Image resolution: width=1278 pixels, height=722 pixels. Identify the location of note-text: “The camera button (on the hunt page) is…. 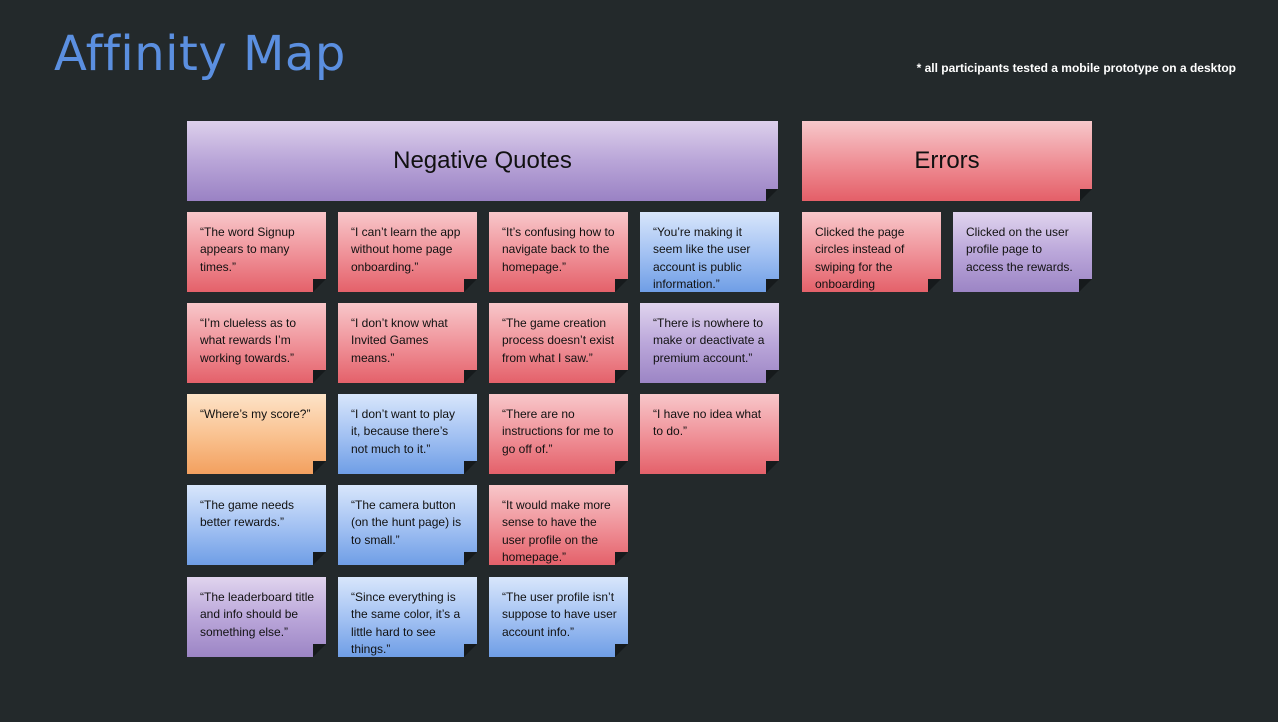
(406, 522).